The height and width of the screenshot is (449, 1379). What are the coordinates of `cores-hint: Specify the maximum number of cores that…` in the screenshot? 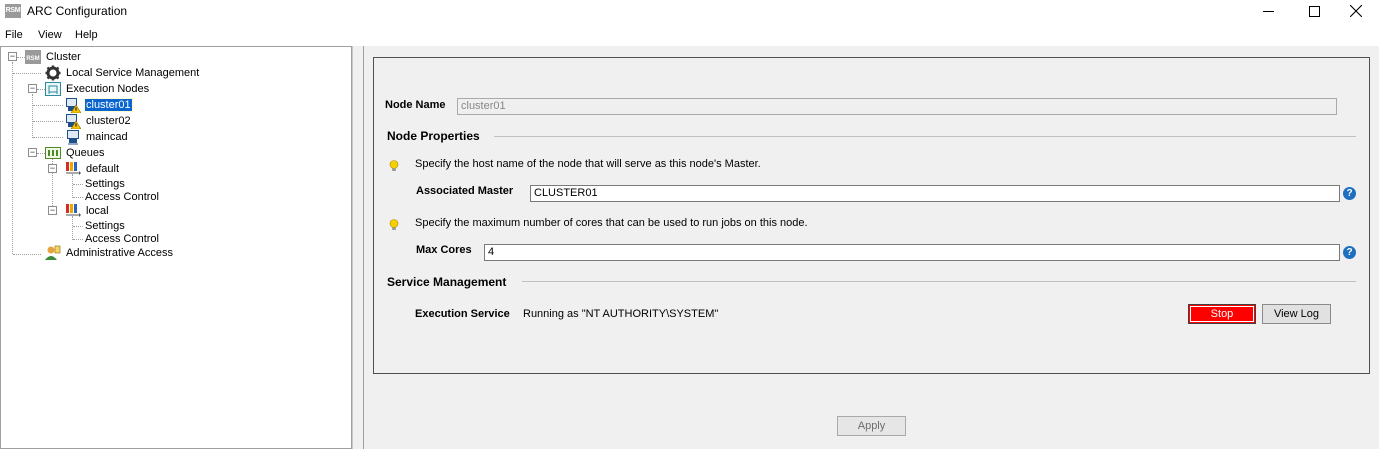 It's located at (611, 223).